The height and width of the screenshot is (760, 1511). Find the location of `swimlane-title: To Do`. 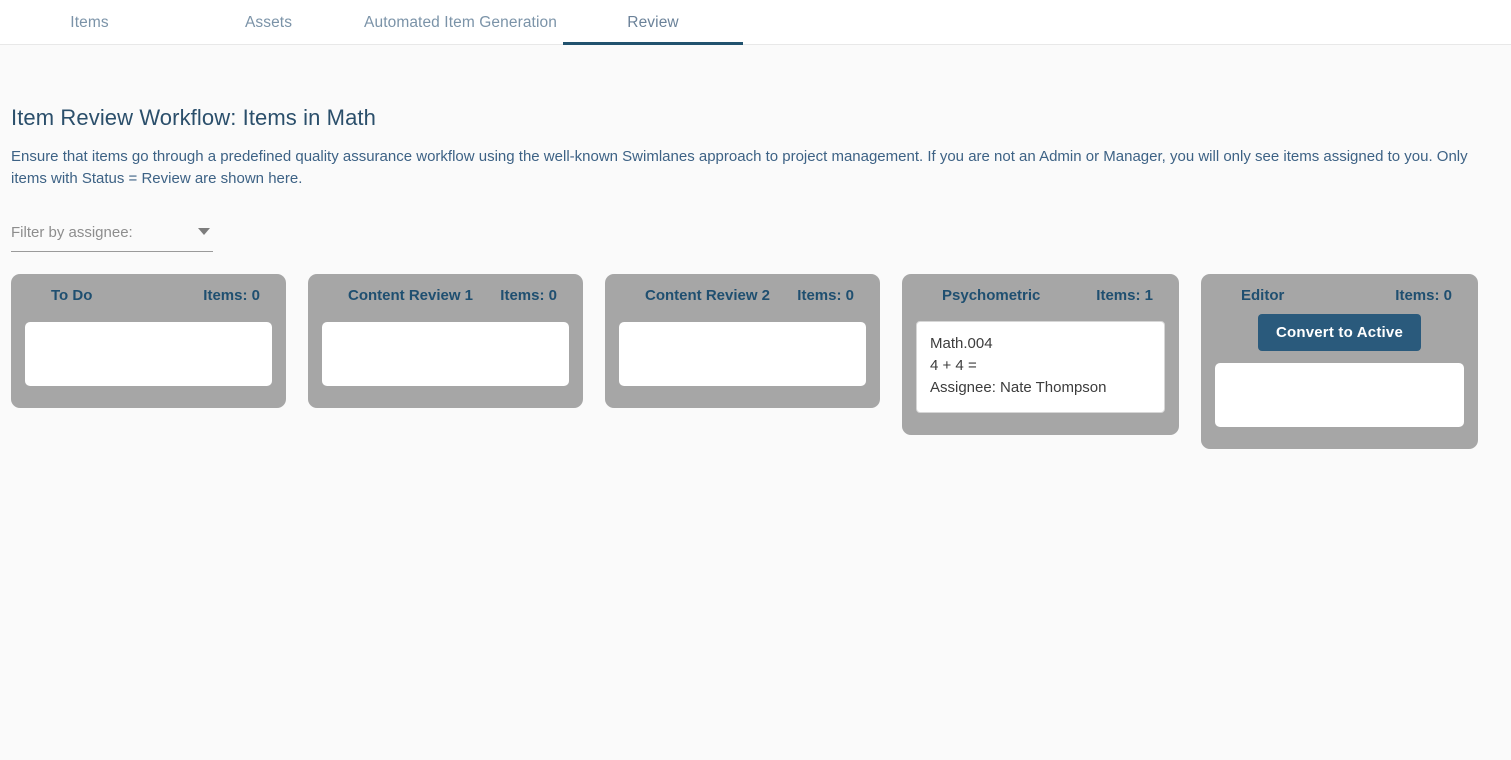

swimlane-title: To Do is located at coordinates (72, 295).